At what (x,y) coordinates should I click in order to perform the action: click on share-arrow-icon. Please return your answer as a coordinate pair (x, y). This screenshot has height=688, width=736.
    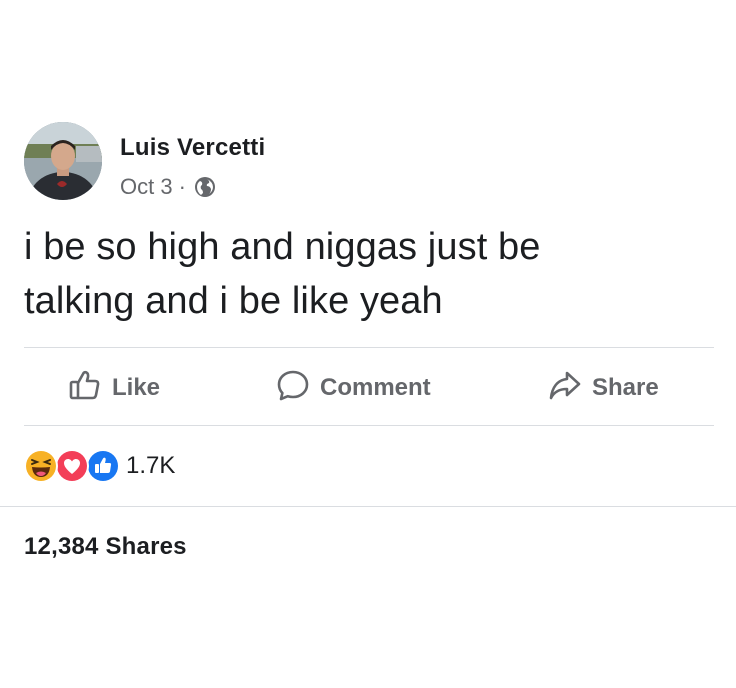
    Looking at the image, I should click on (565, 388).